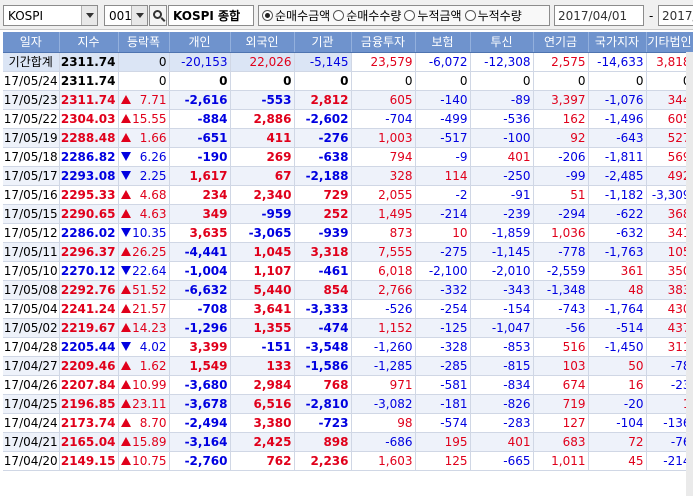 The width and height of the screenshot is (693, 496). Describe the element at coordinates (383, 404) in the screenshot. I see `row-value: -3,082` at that location.